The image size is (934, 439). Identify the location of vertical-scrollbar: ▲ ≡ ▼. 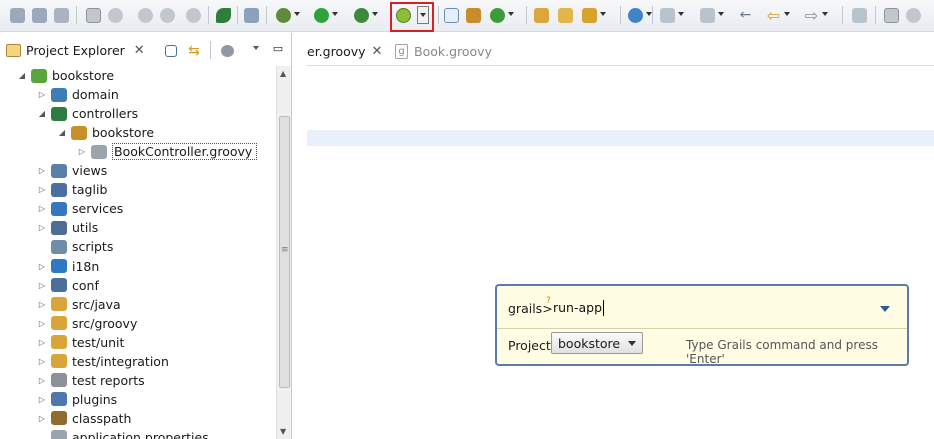
(283, 252).